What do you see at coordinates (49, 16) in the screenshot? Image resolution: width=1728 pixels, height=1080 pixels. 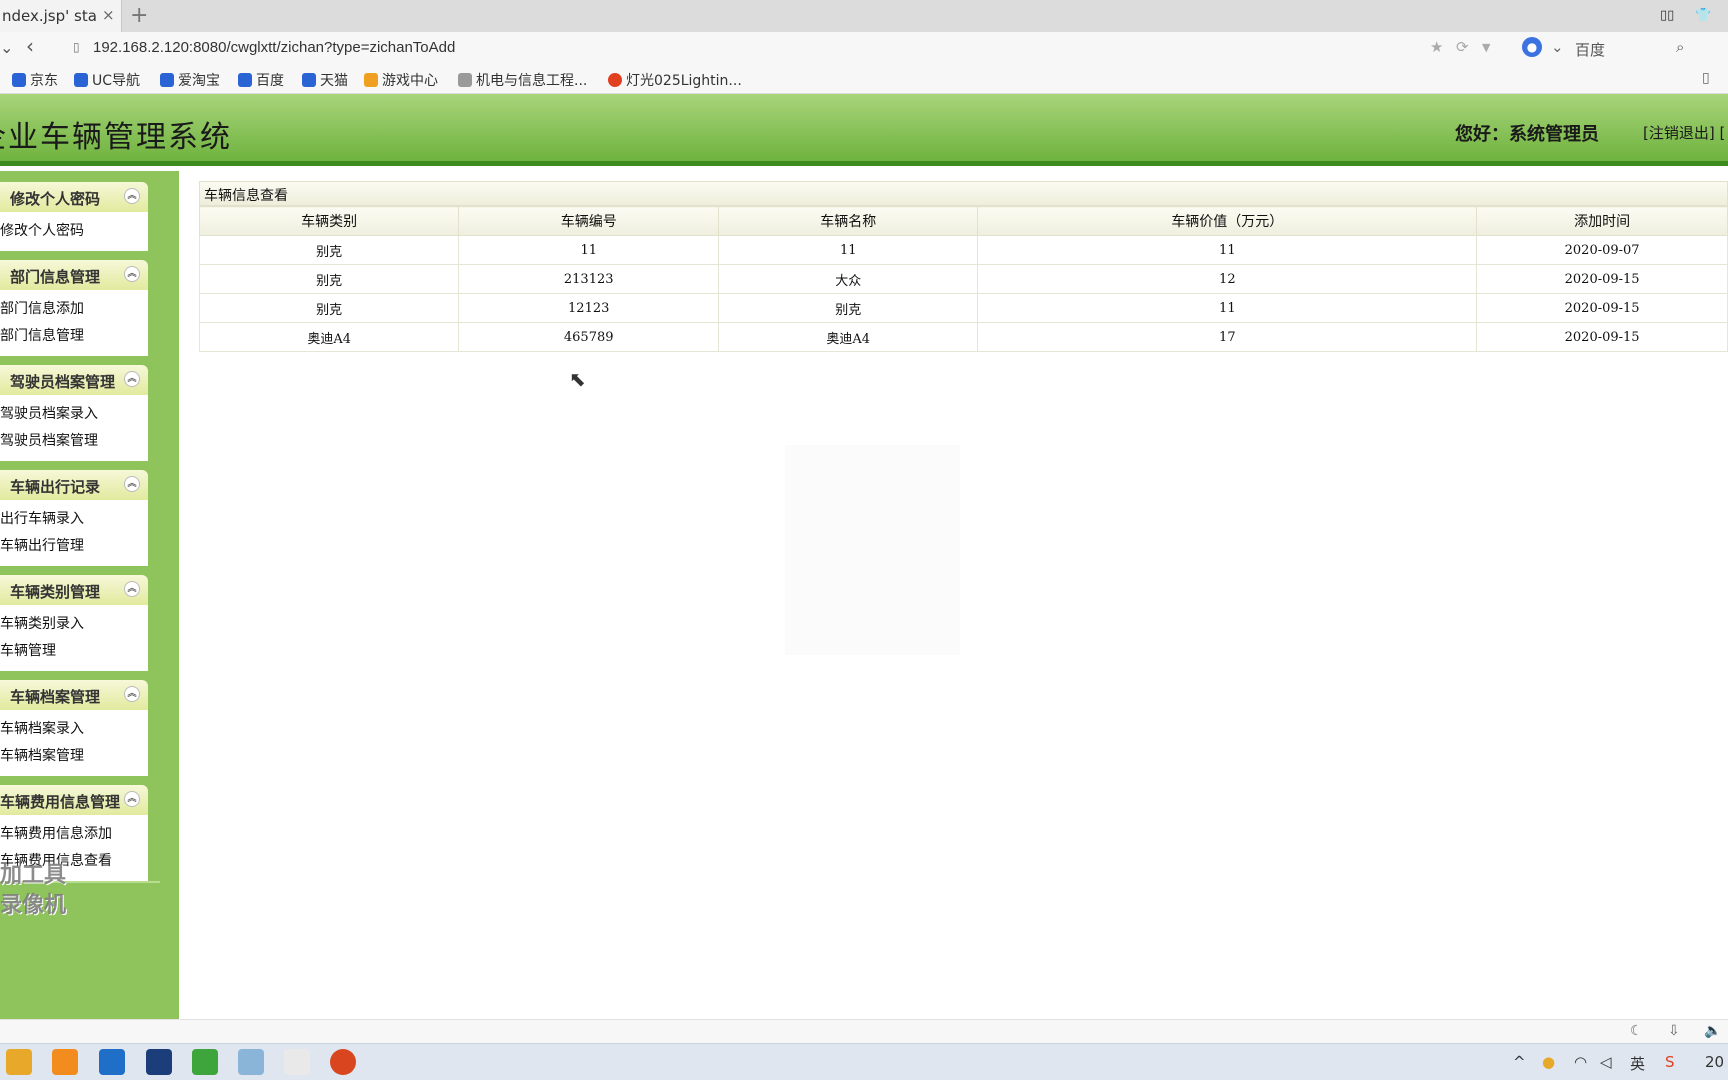 I see `tab-title: ndex.jsp' sta` at bounding box center [49, 16].